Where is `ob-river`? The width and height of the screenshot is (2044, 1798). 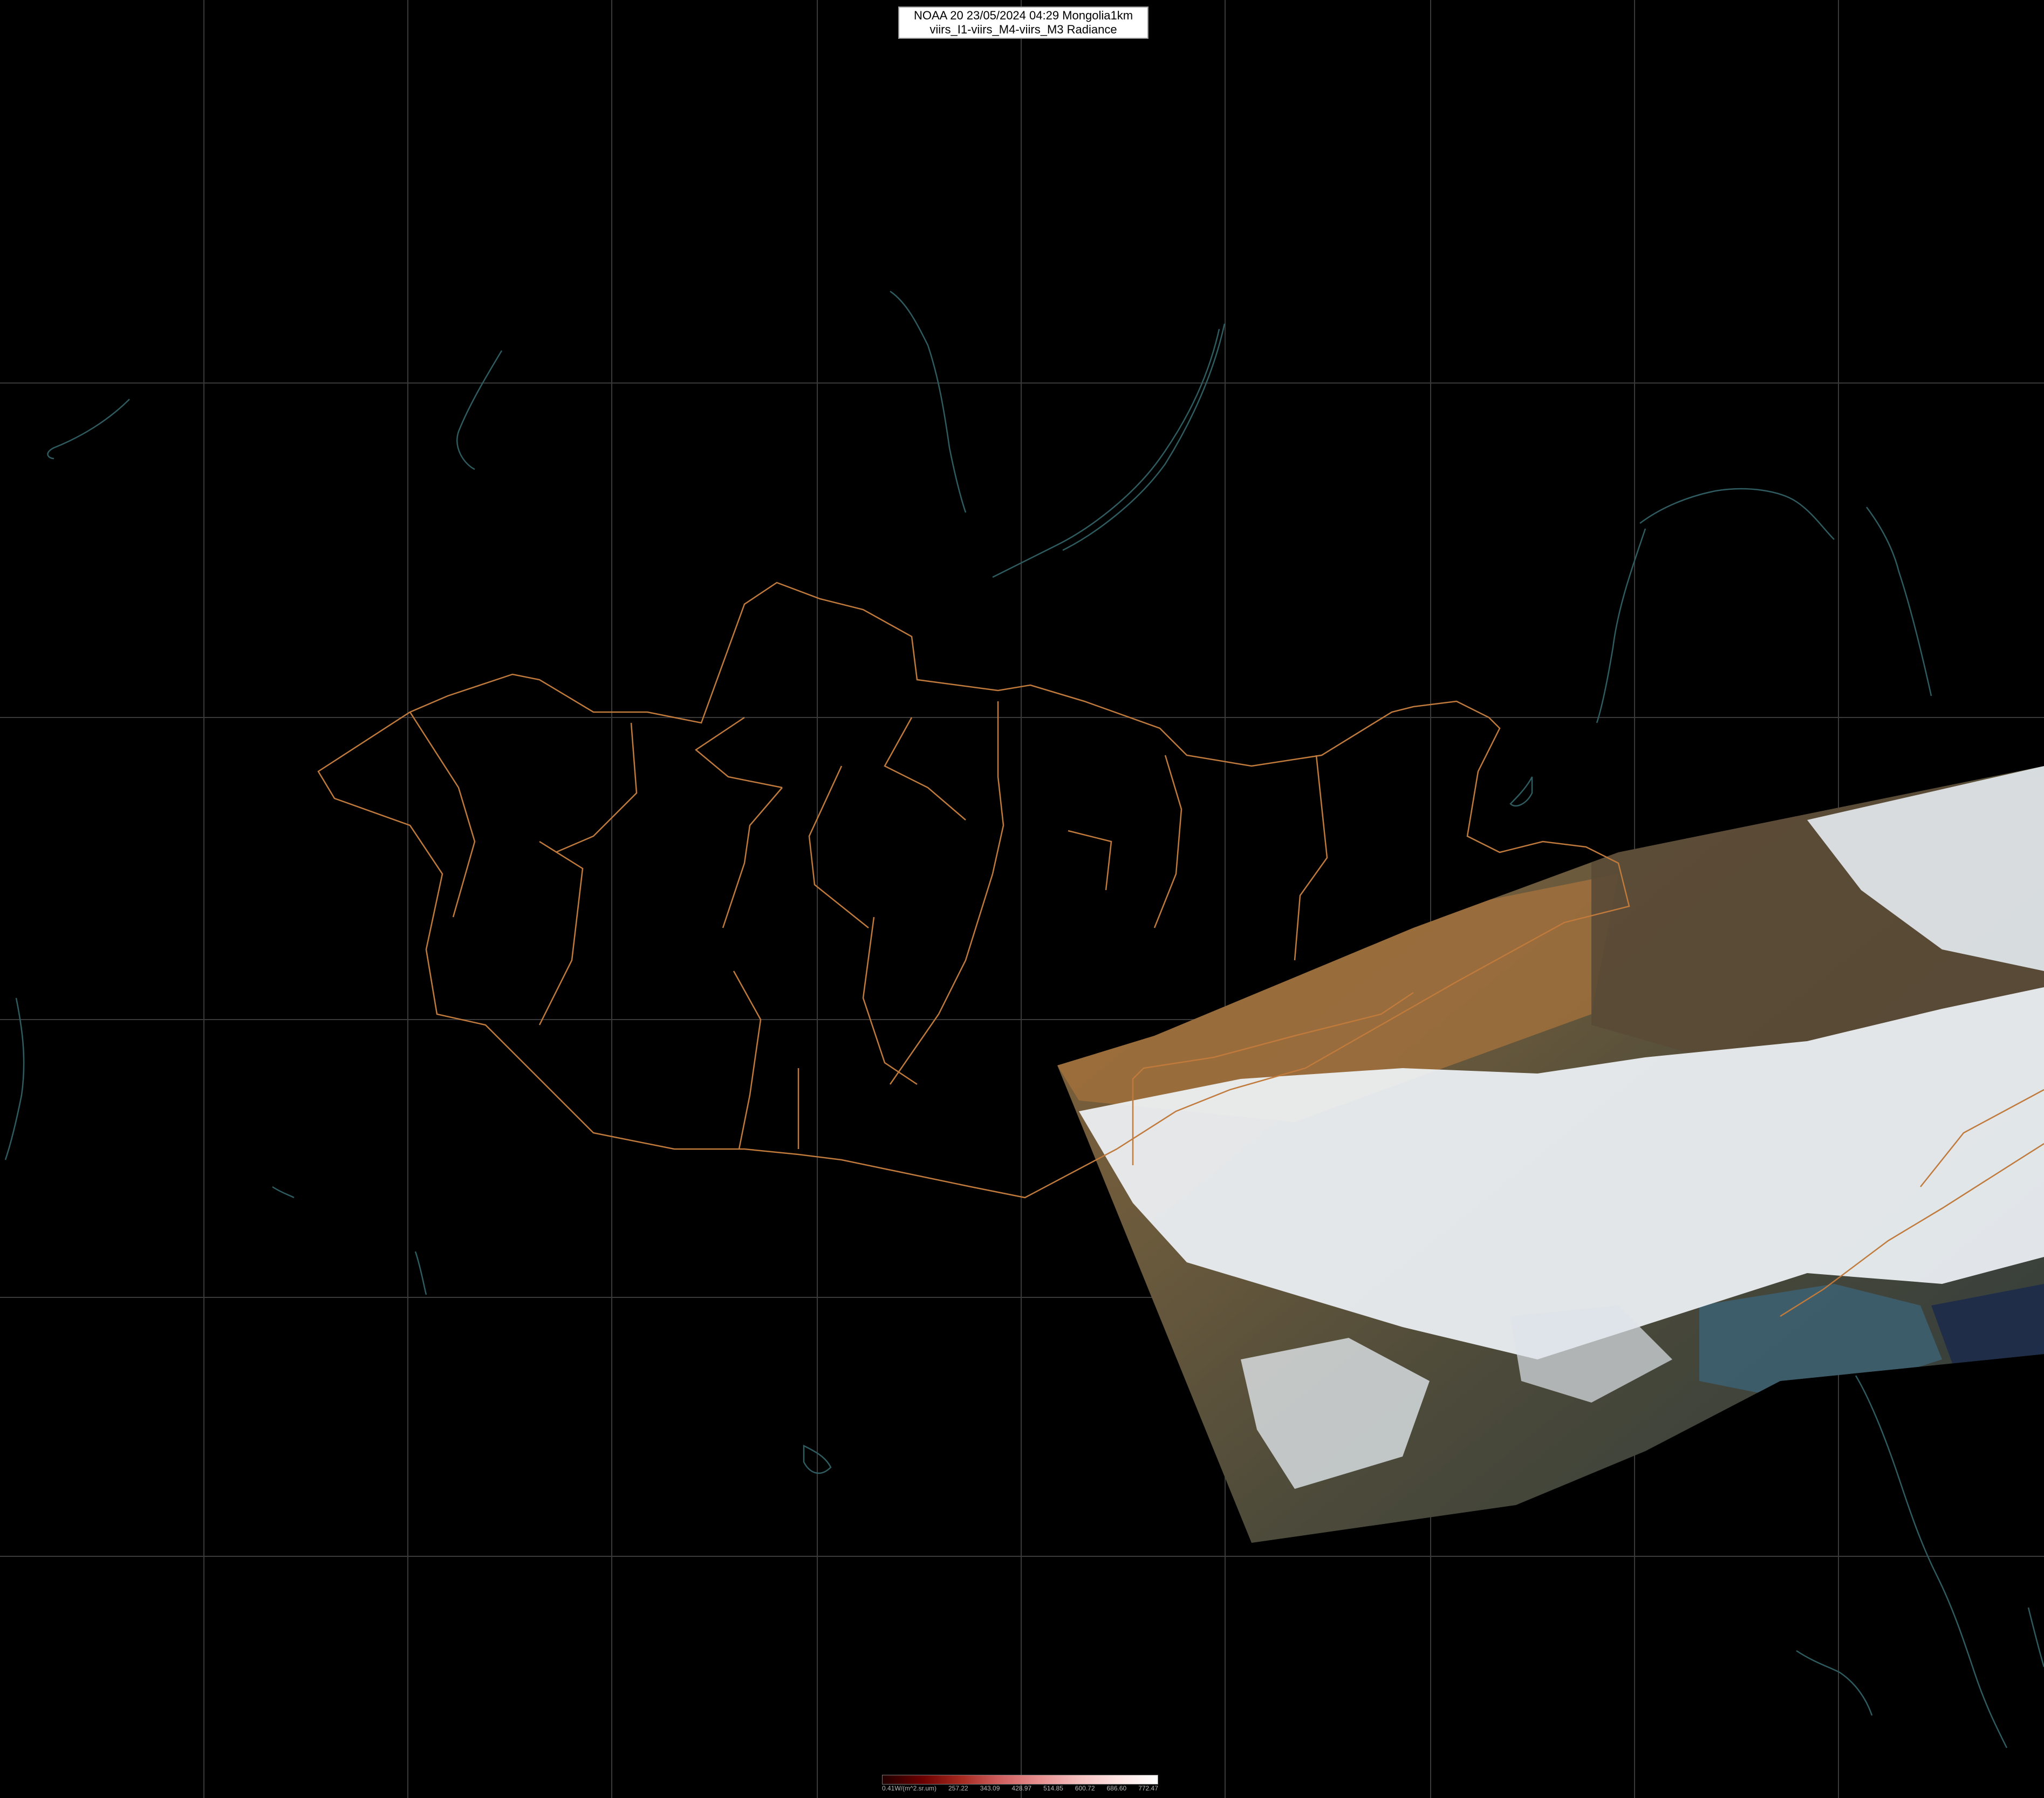 ob-river is located at coordinates (88, 430).